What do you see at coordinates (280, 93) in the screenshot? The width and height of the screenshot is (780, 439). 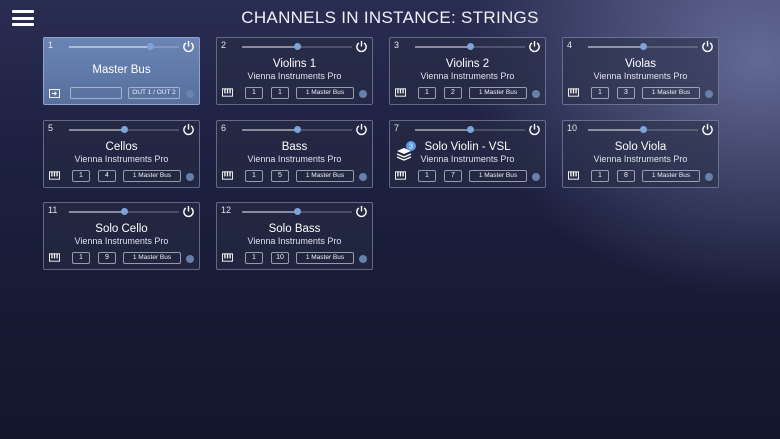 I see `midi-channel-selector: 1` at bounding box center [280, 93].